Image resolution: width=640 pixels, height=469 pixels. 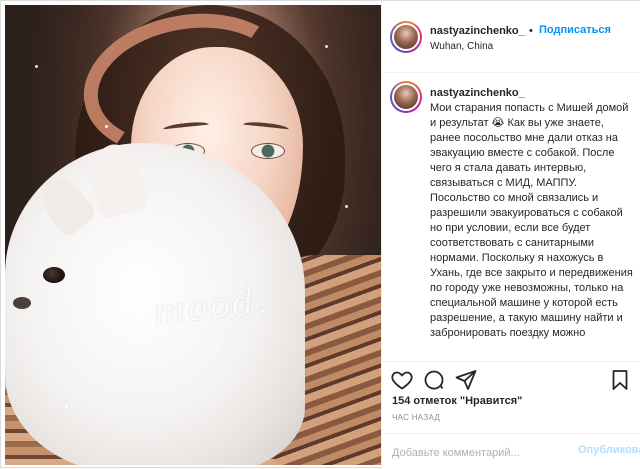 I want to click on photo-dog-nose, so click(x=22, y=303).